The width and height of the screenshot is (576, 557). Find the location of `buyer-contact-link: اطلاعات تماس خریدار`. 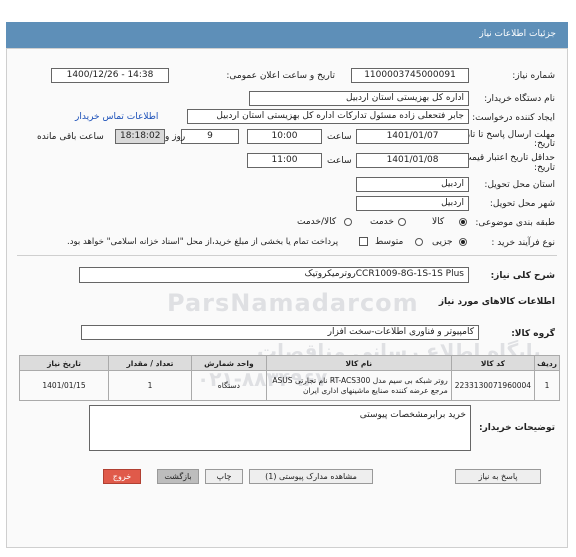

buyer-contact-link: اطلاعات تماس خریدار is located at coordinates (116, 117).